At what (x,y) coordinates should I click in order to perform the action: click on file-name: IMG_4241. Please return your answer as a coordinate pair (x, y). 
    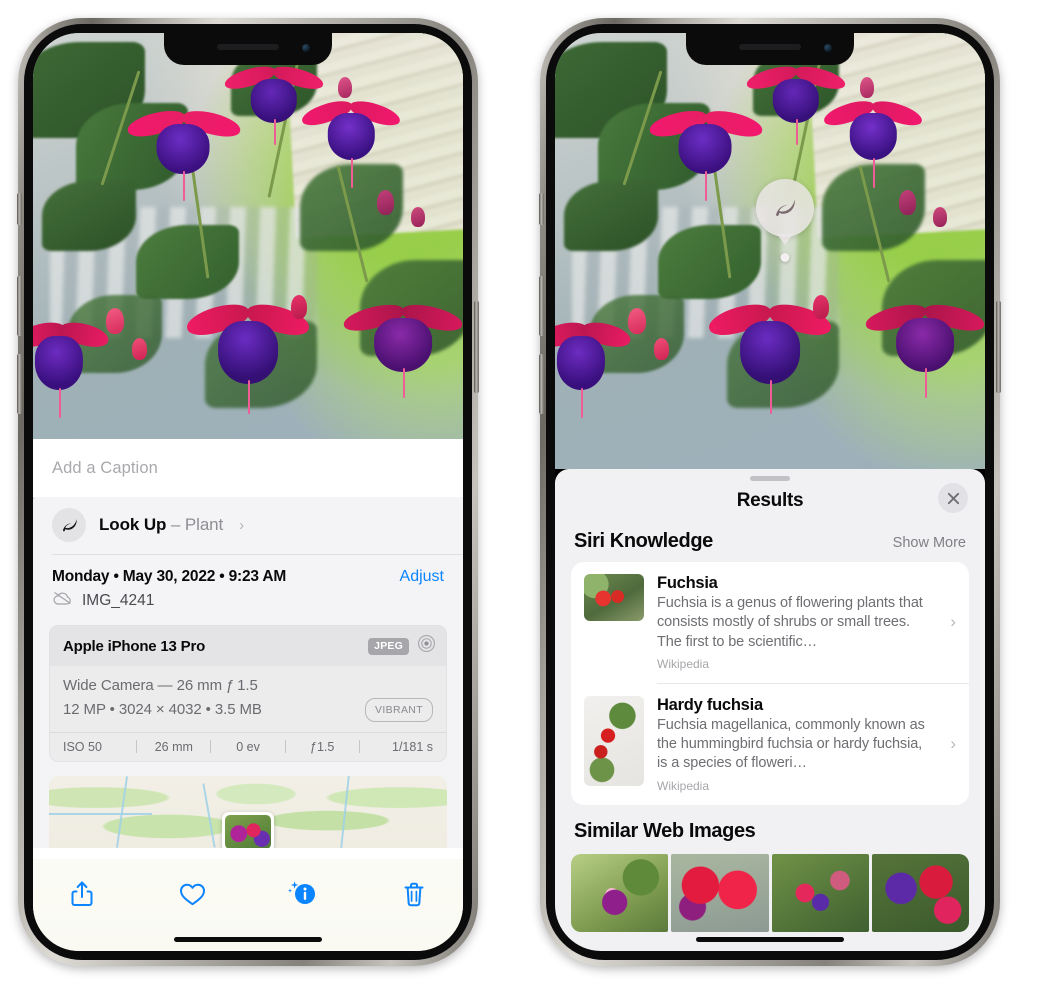
    Looking at the image, I should click on (118, 600).